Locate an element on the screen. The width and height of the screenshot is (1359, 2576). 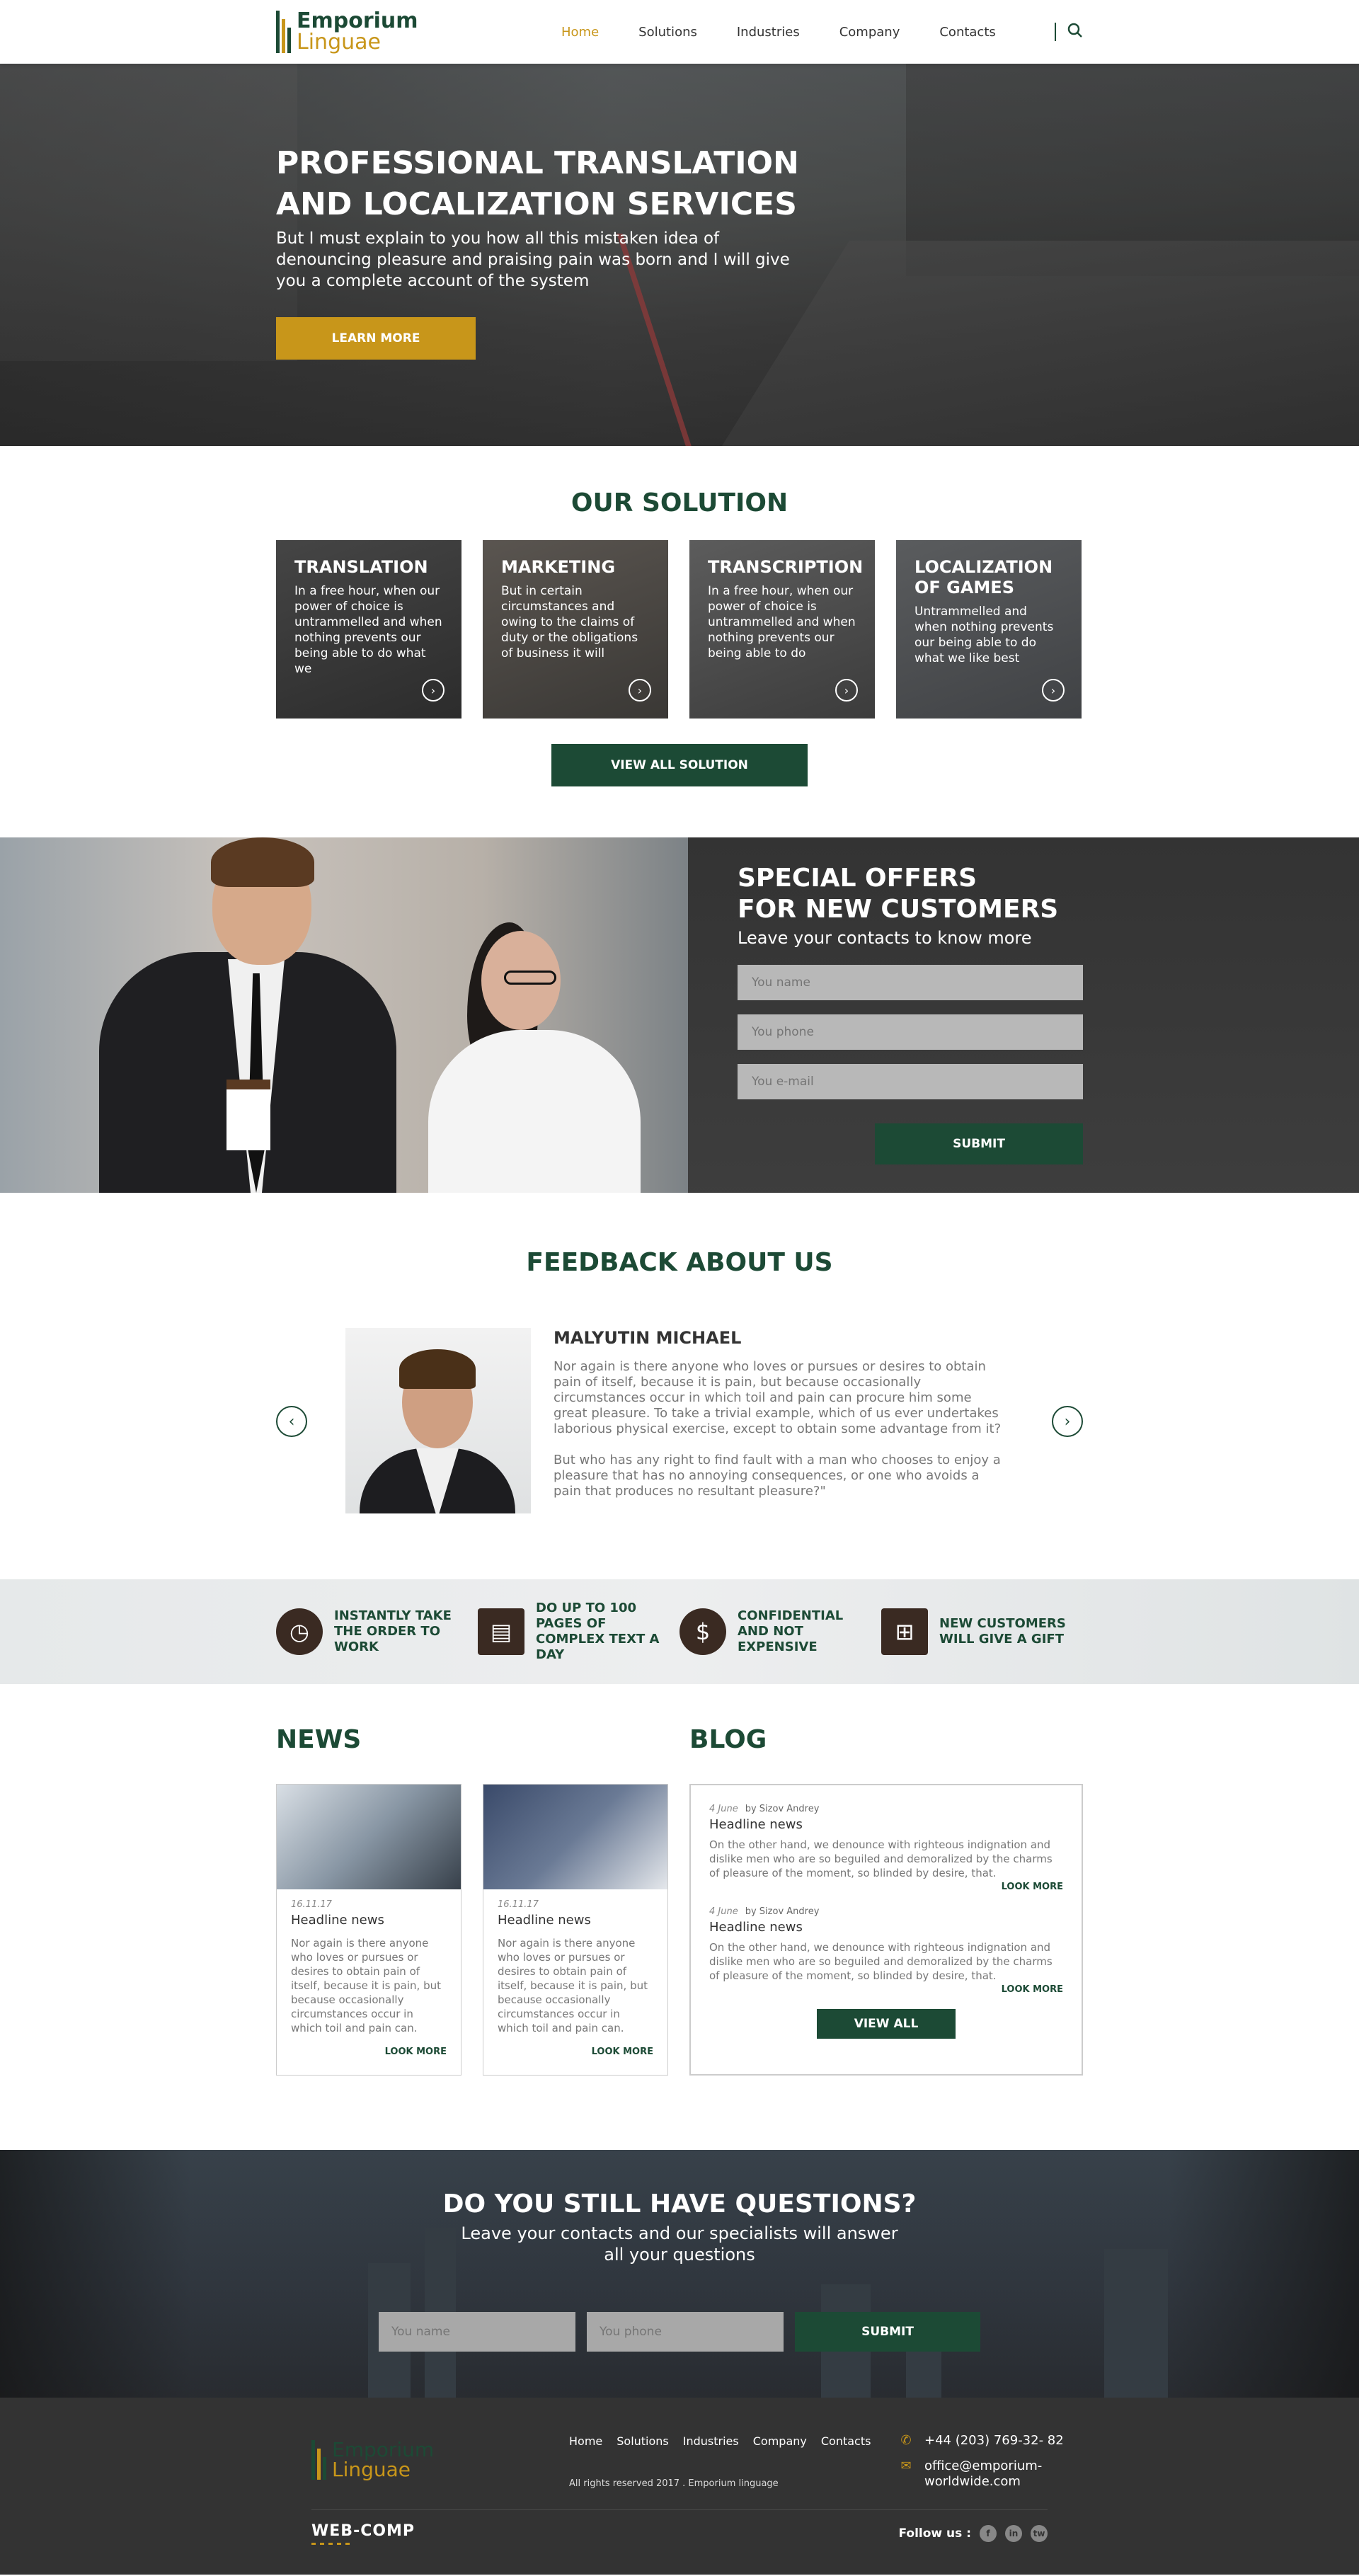
footer-nav-solutions: Solutions is located at coordinates (643, 2441).